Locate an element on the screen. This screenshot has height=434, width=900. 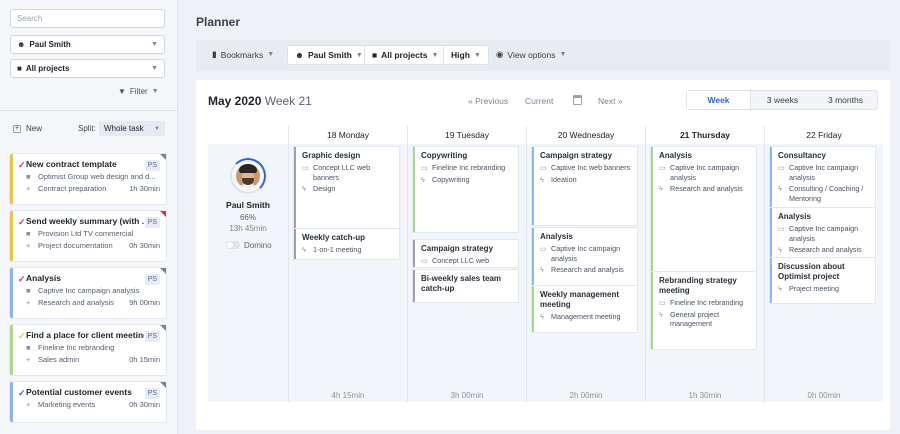
search-input: Search is located at coordinates (87, 18).